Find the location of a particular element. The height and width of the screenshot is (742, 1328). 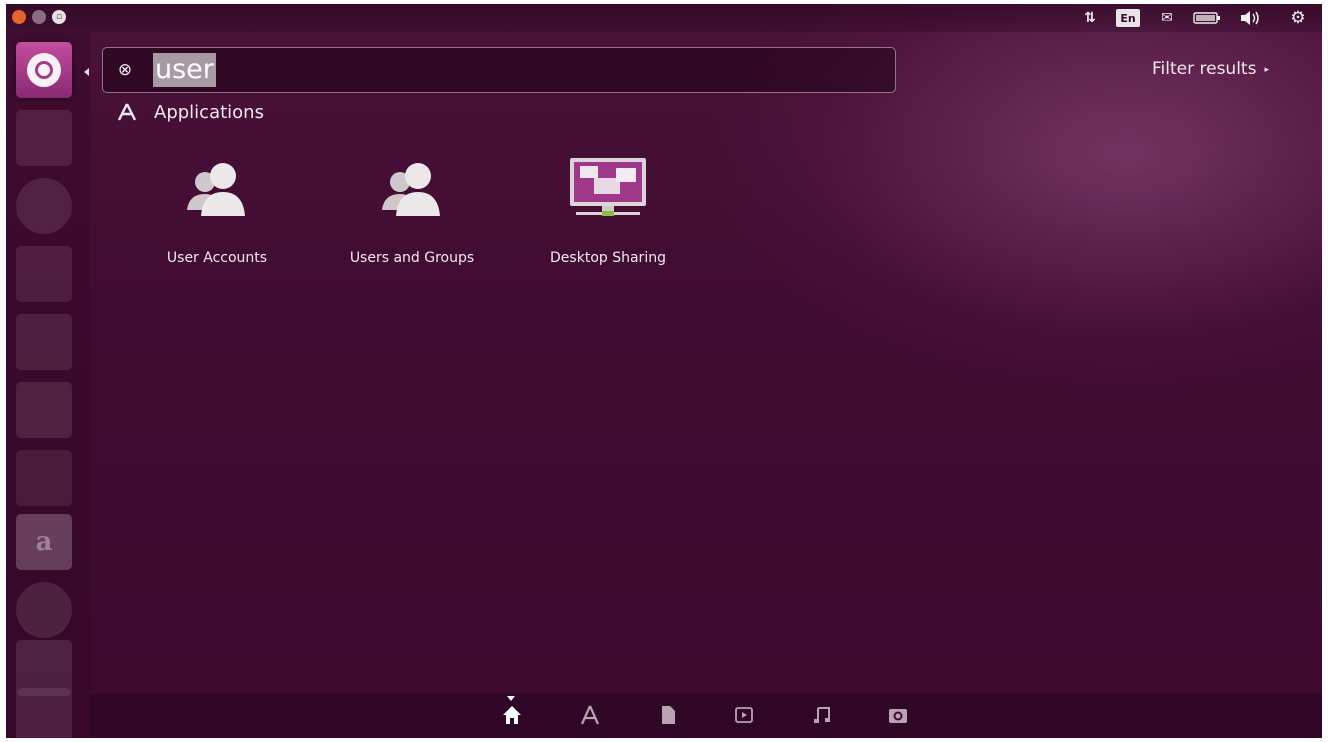

app-users-and-groups: Users and Groups is located at coordinates (412, 211).